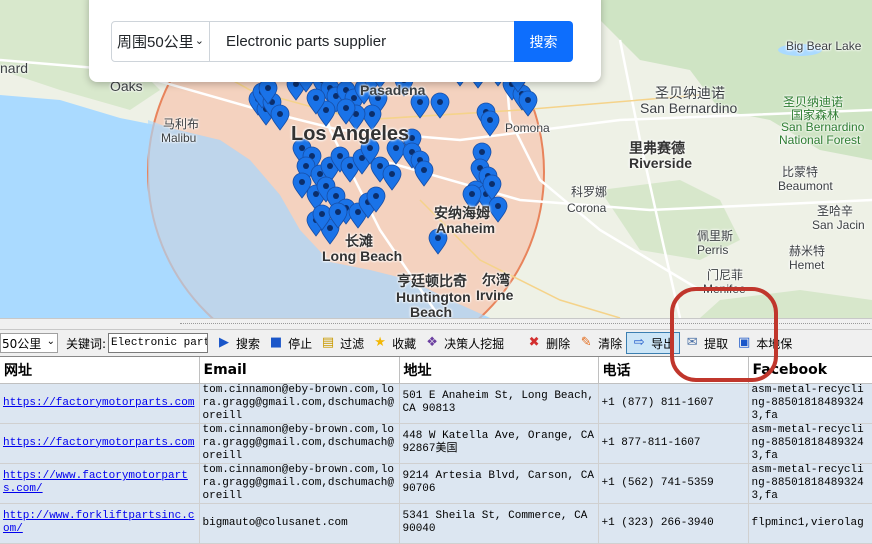 This screenshot has height=544, width=872. Describe the element at coordinates (661, 163) in the screenshot. I see `map-label: Riverside` at that location.